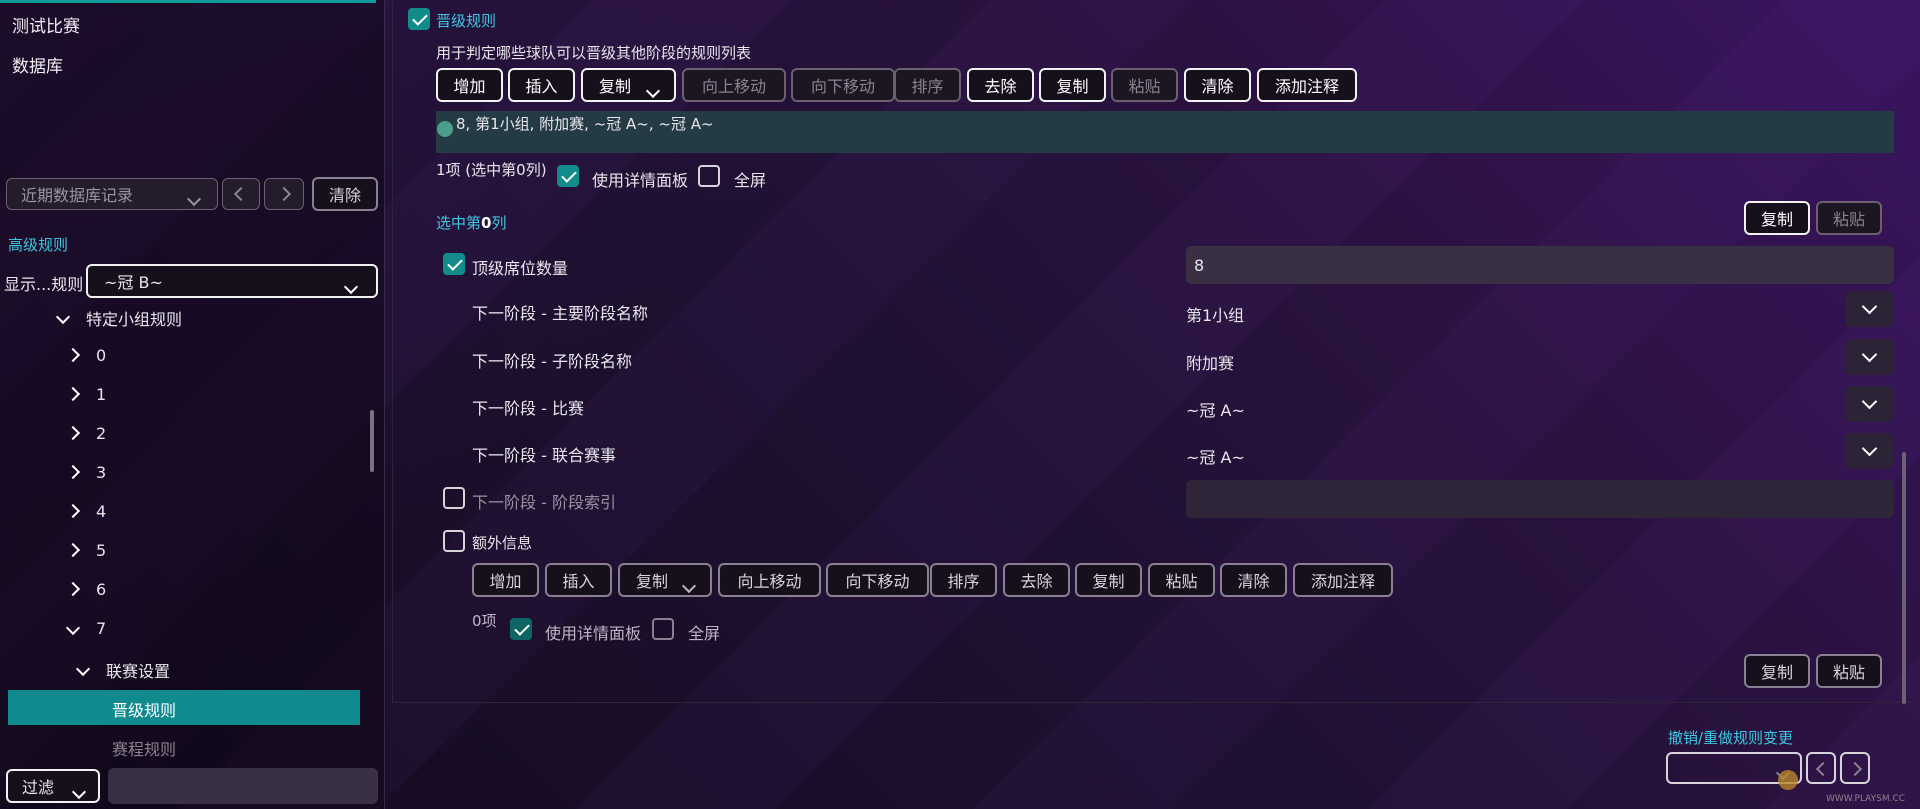  Describe the element at coordinates (505, 580) in the screenshot. I see `extra-add-button: 增加` at that location.